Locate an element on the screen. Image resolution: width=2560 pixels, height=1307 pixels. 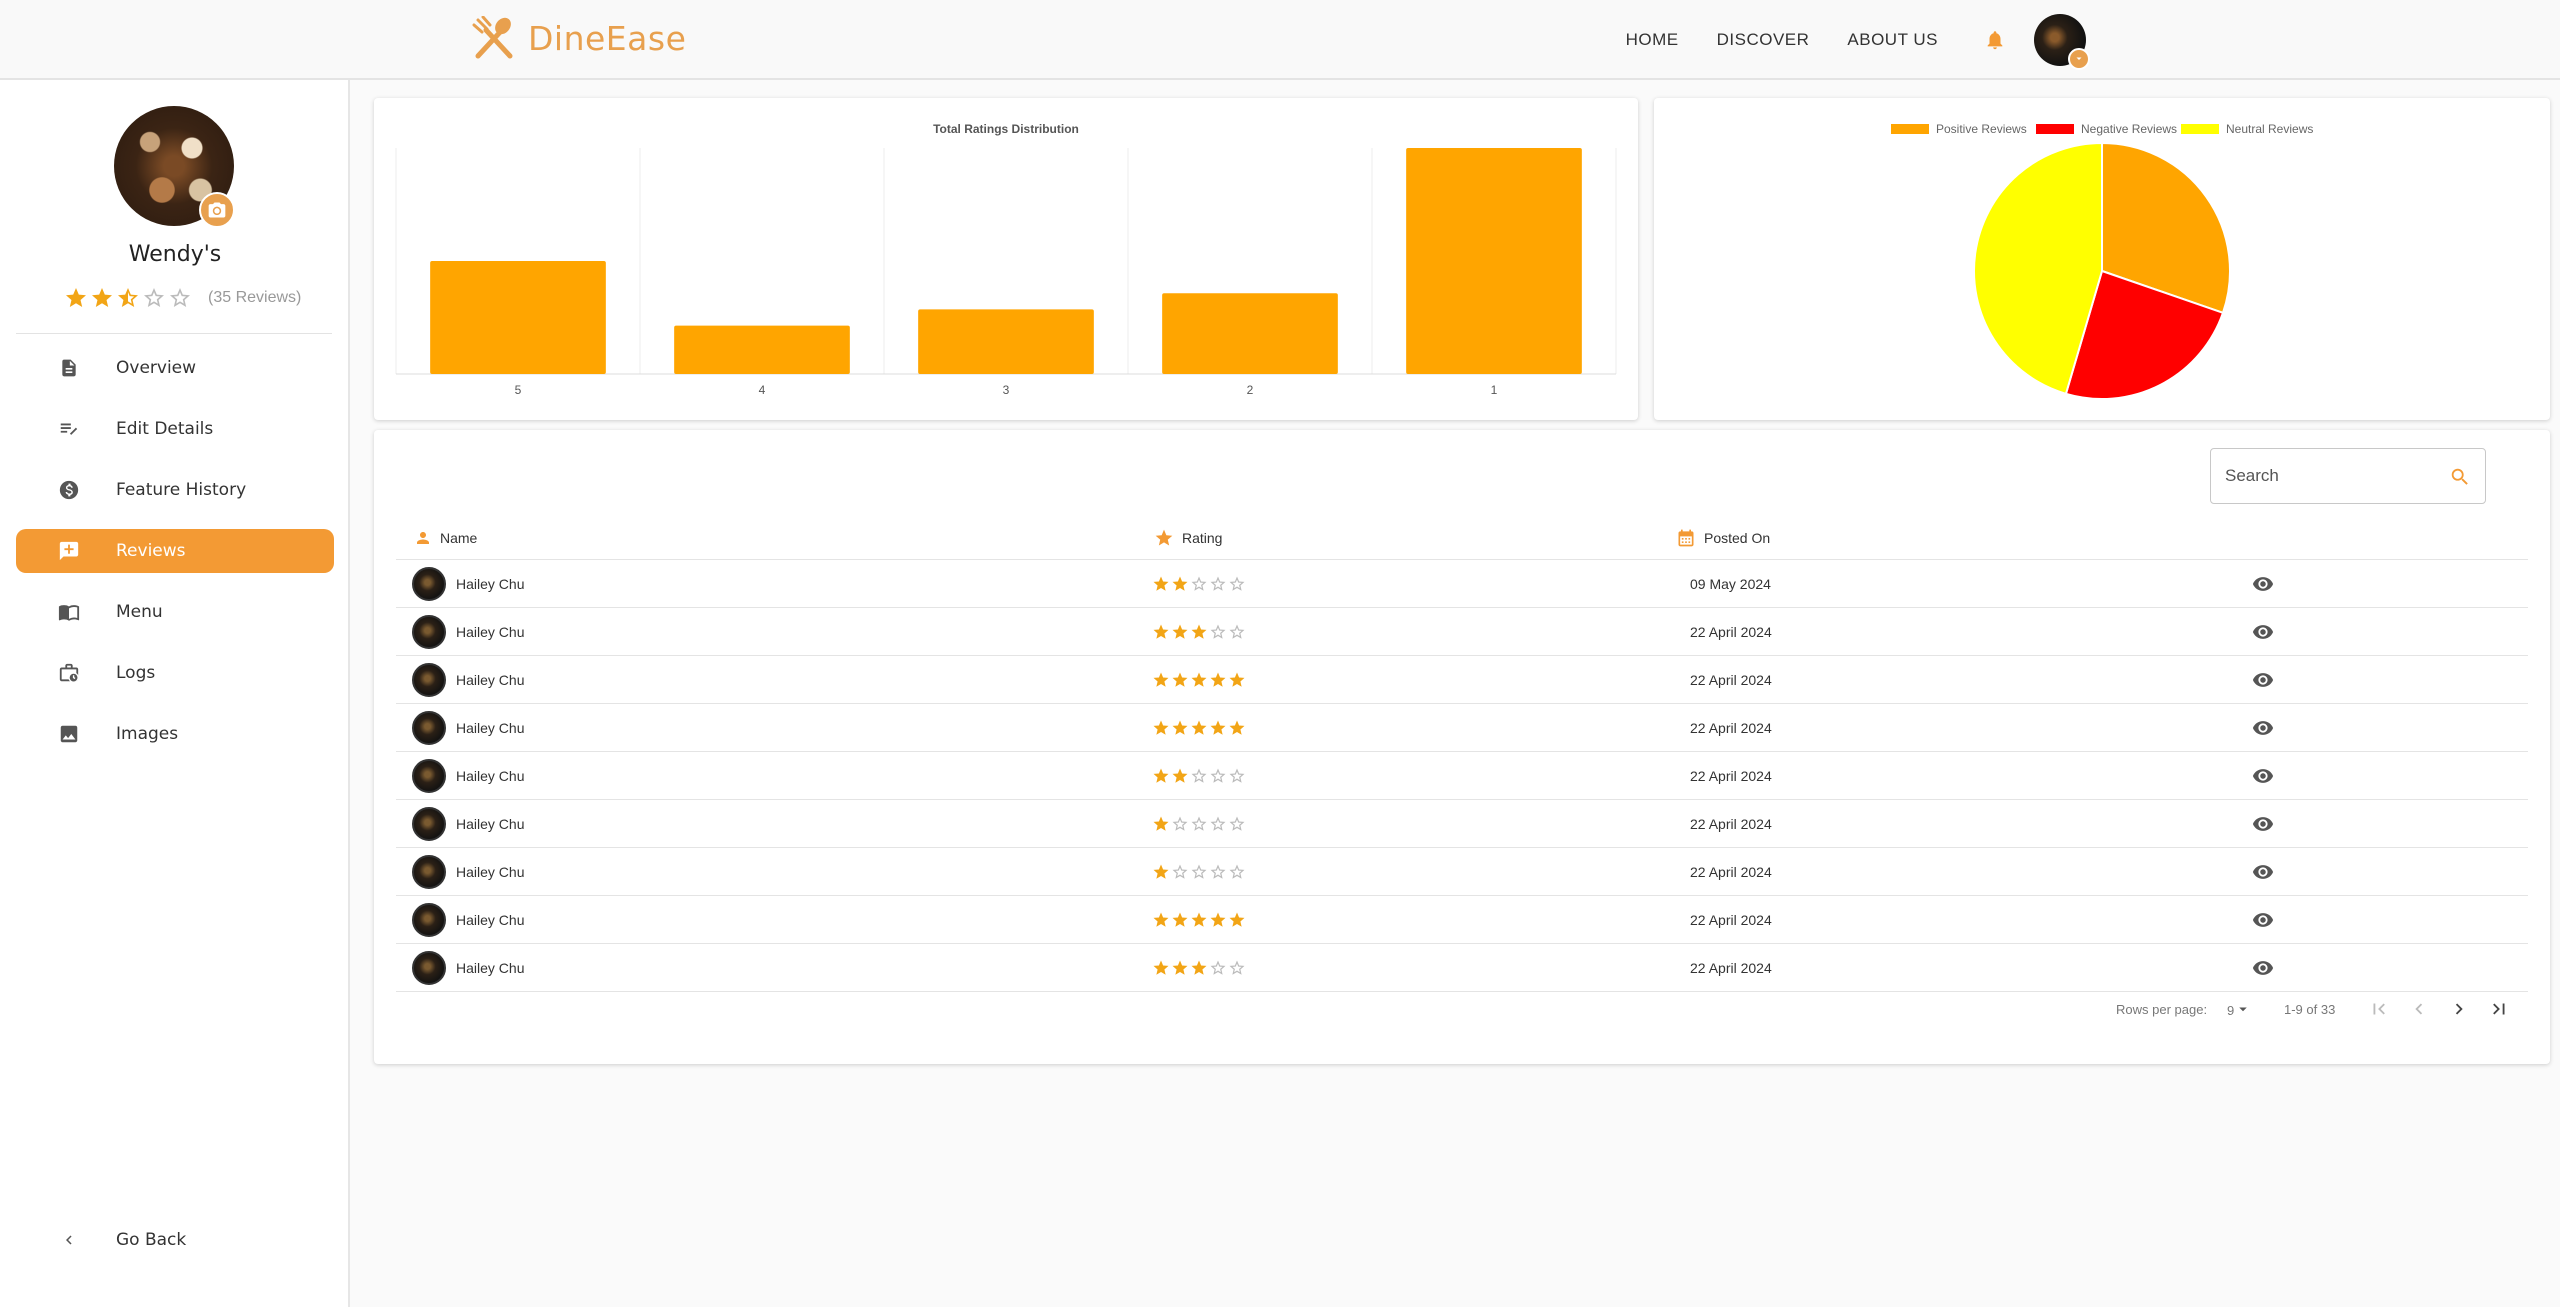
sidebar-item-reviews: Reviews is located at coordinates (175, 551).